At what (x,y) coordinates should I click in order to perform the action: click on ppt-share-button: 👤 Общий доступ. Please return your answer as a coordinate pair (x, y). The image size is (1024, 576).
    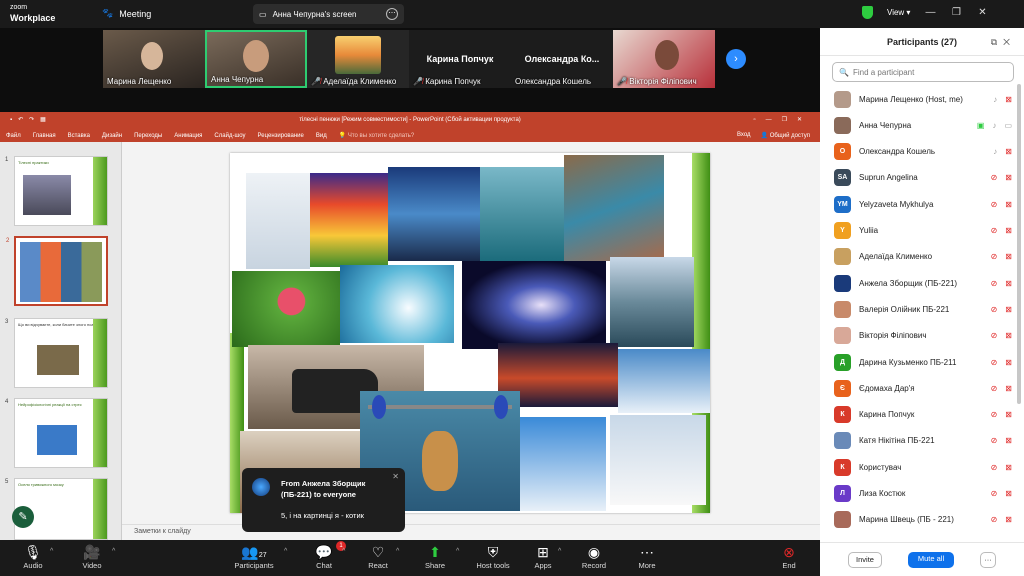
    Looking at the image, I should click on (785, 135).